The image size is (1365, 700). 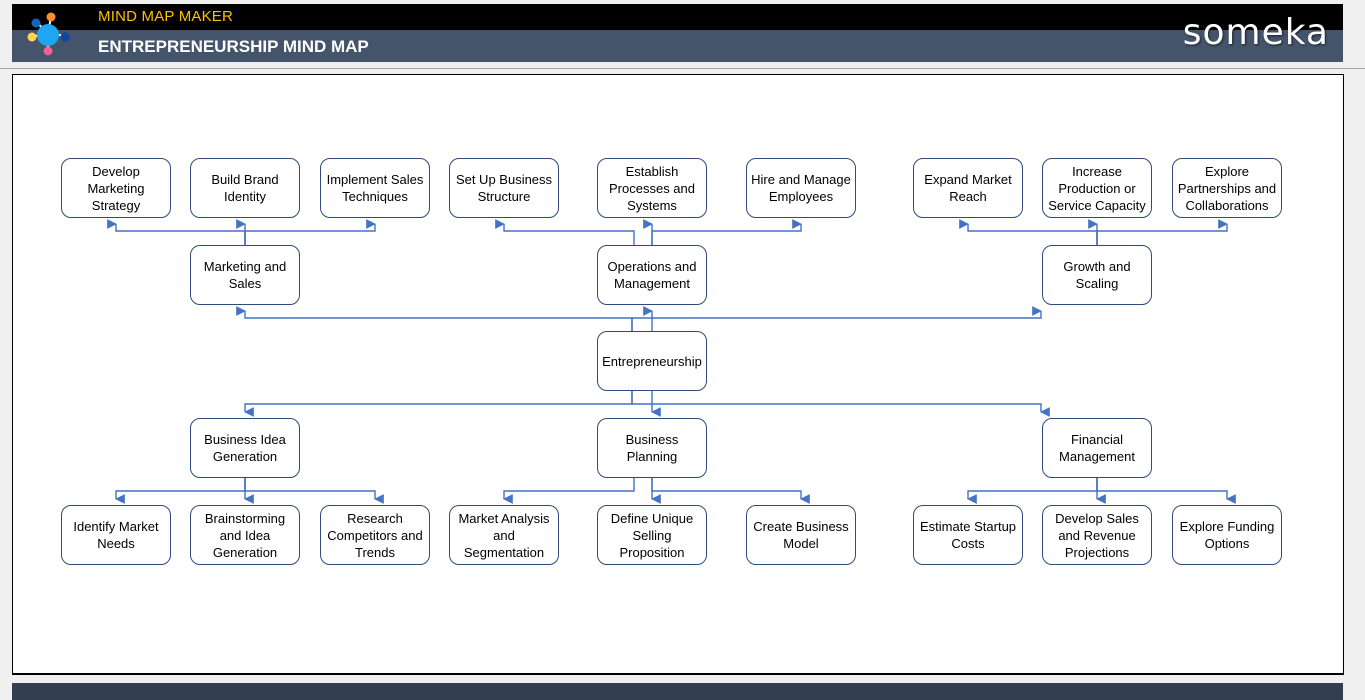 I want to click on header-divider, so click(x=682, y=68).